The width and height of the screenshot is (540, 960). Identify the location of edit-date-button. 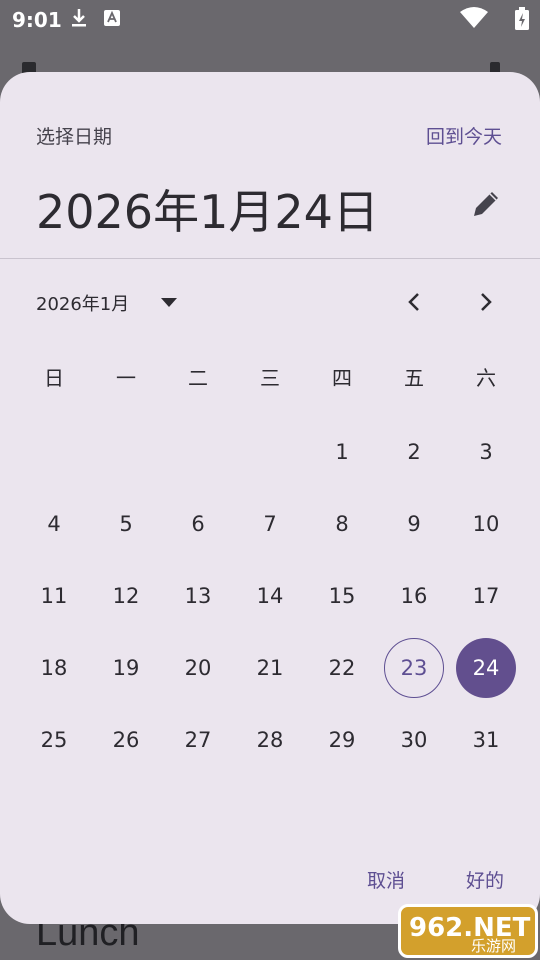
(486, 204).